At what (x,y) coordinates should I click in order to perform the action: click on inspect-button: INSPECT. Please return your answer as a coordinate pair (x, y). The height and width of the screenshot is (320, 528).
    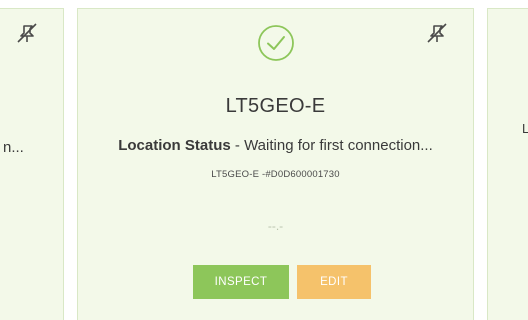
    Looking at the image, I should click on (241, 282).